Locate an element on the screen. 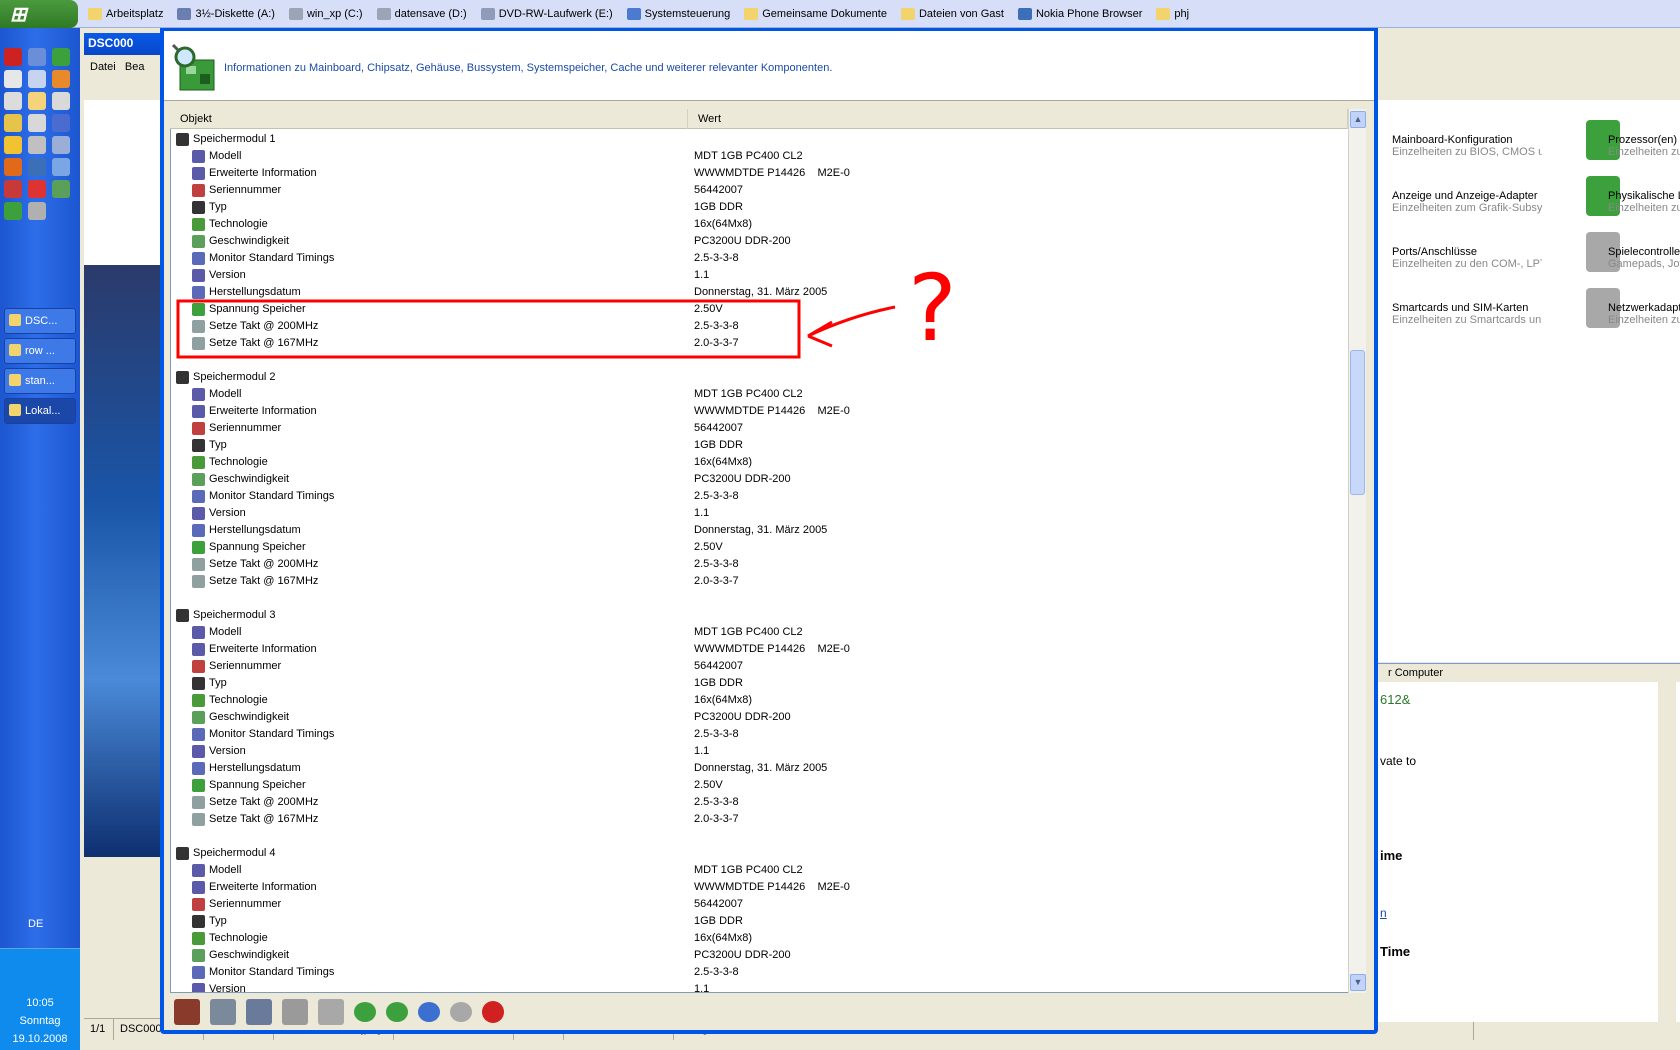 This screenshot has width=1680, height=1050. background-window-title: DSC000 is located at coordinates (124, 44).